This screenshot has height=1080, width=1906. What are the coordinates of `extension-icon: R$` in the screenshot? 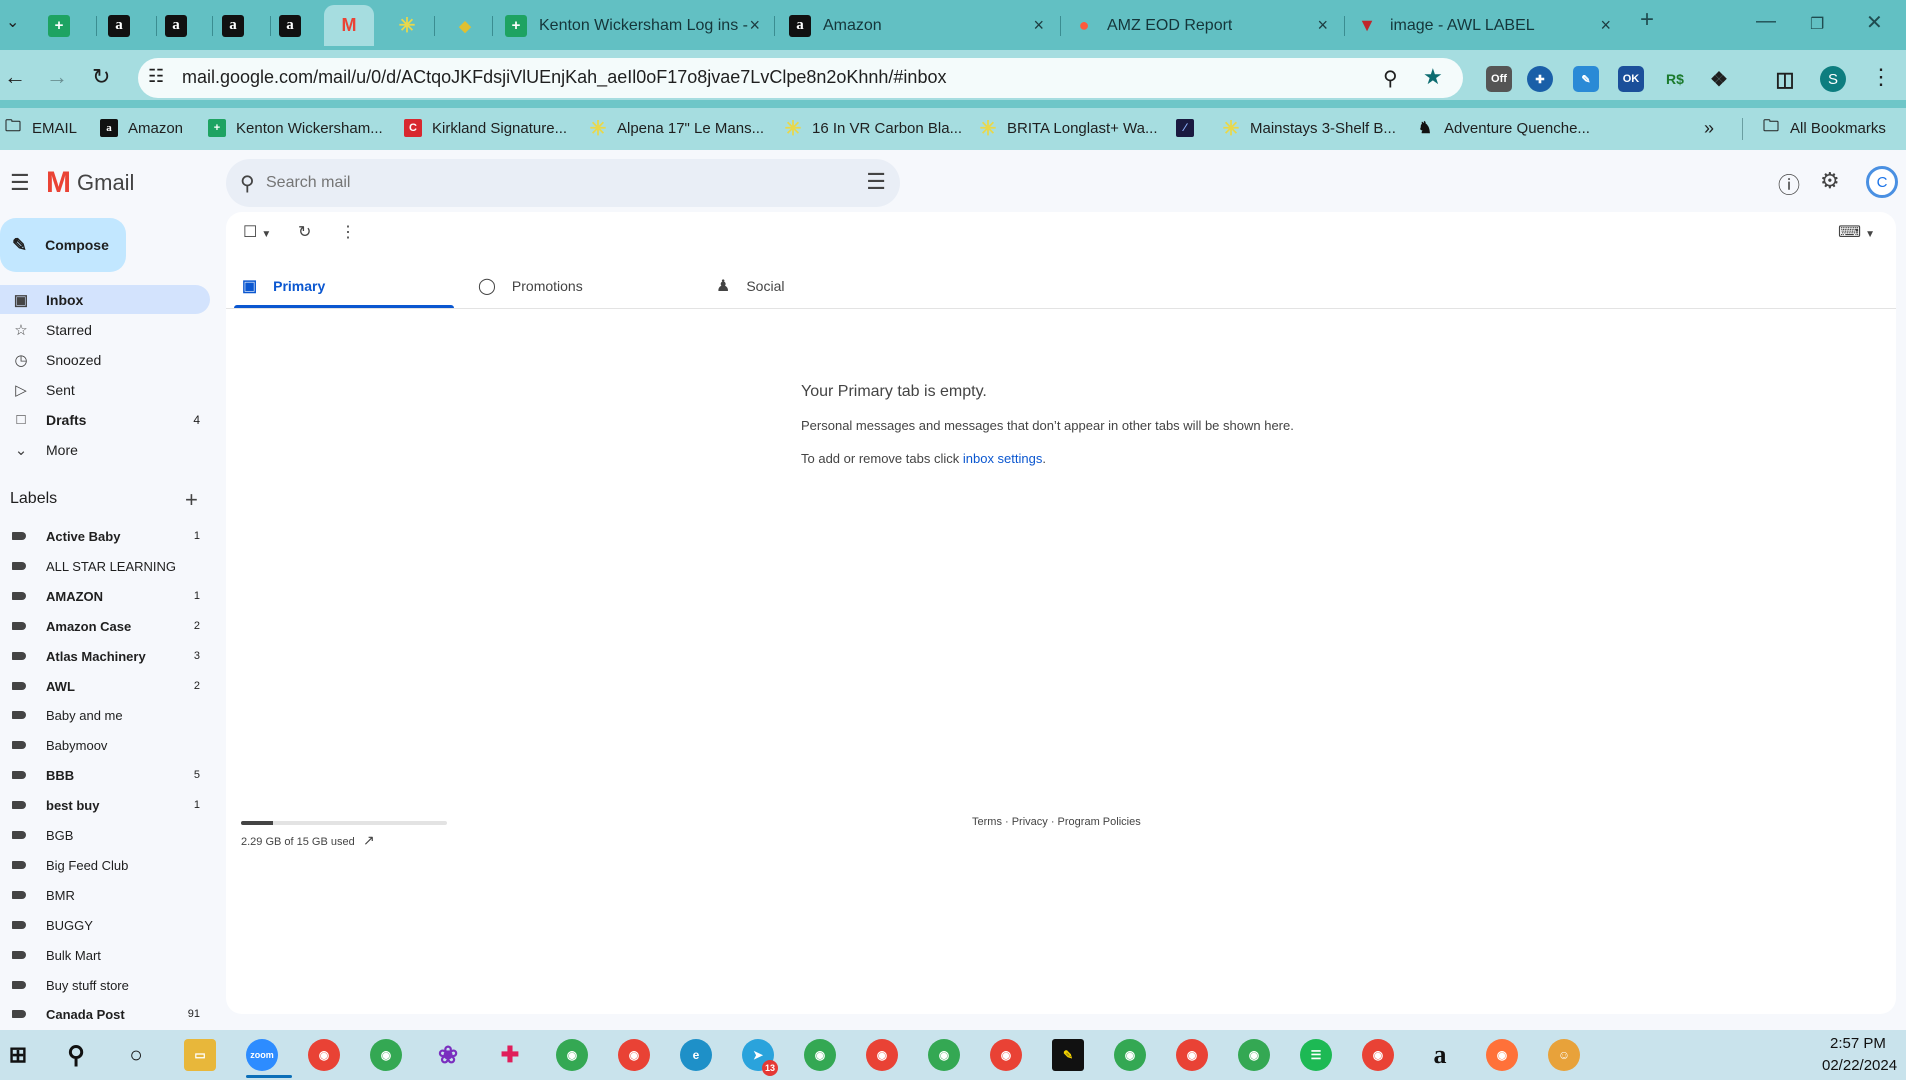 It's located at (1675, 79).